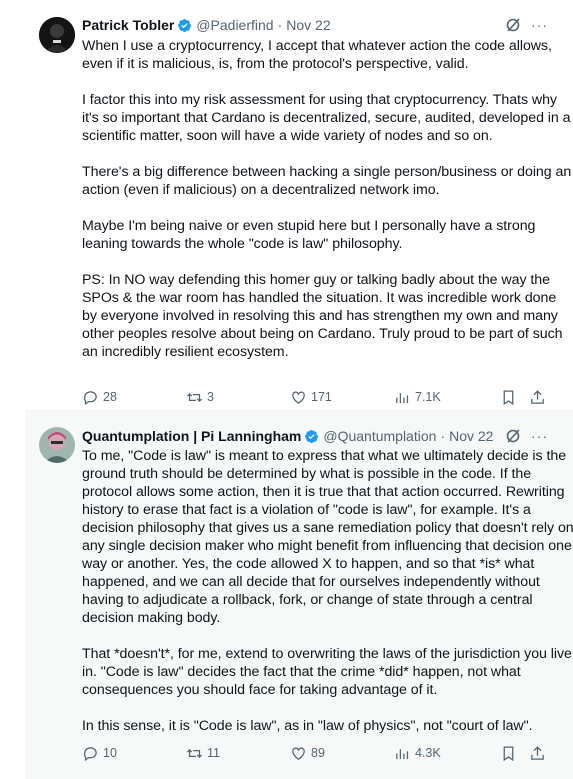 The height and width of the screenshot is (779, 573). I want to click on views-count: 4.3K, so click(428, 753).